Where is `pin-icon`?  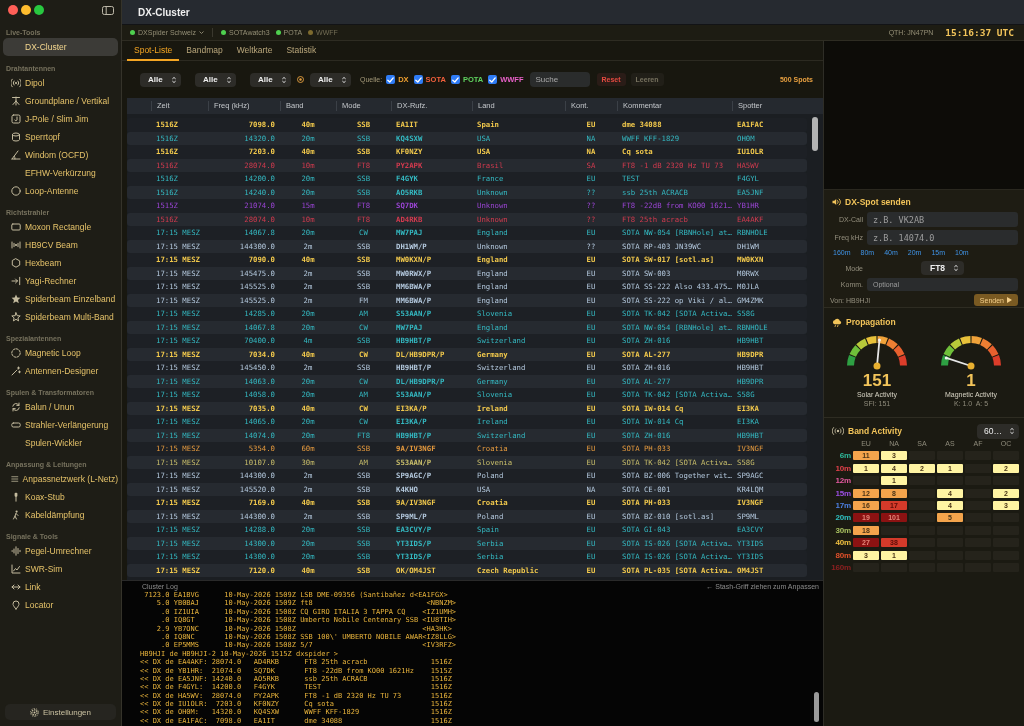
pin-icon is located at coordinates (16, 605).